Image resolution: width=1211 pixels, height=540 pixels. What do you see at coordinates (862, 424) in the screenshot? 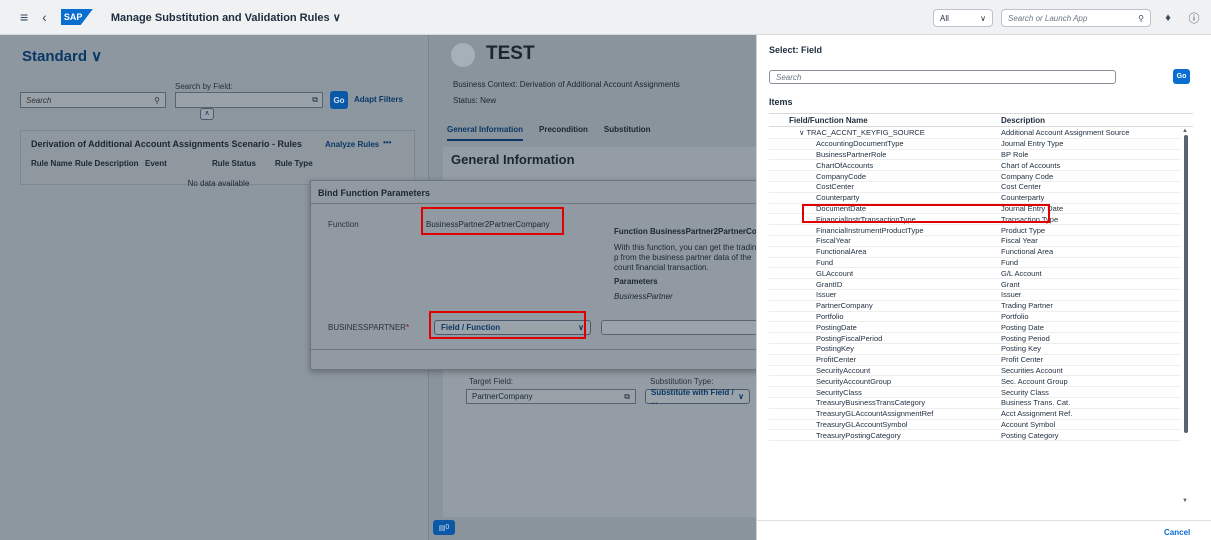
I see `field-name: TreasuryGLAccountSymbol` at bounding box center [862, 424].